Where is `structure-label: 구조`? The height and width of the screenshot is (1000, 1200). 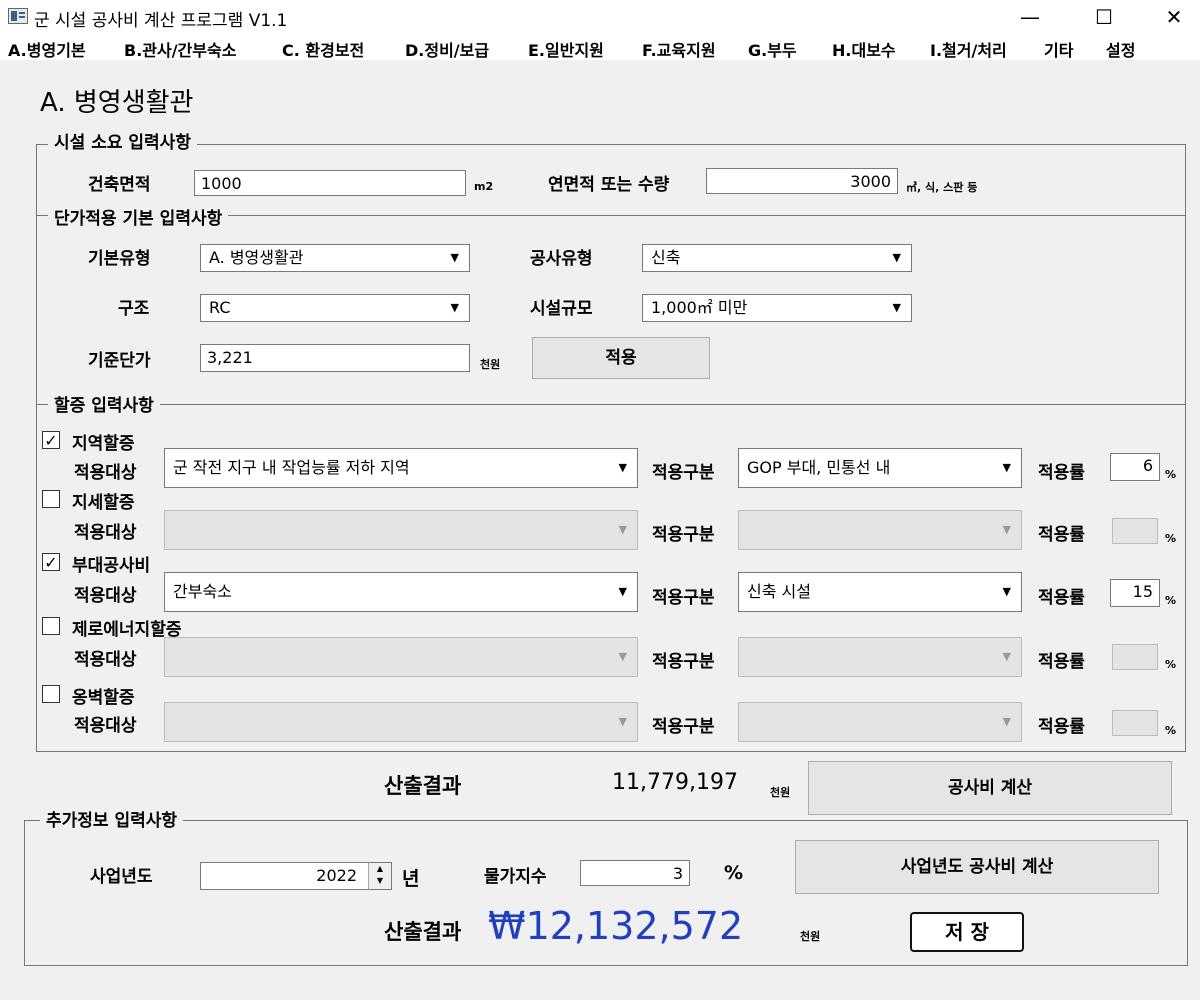 structure-label: 구조 is located at coordinates (134, 309).